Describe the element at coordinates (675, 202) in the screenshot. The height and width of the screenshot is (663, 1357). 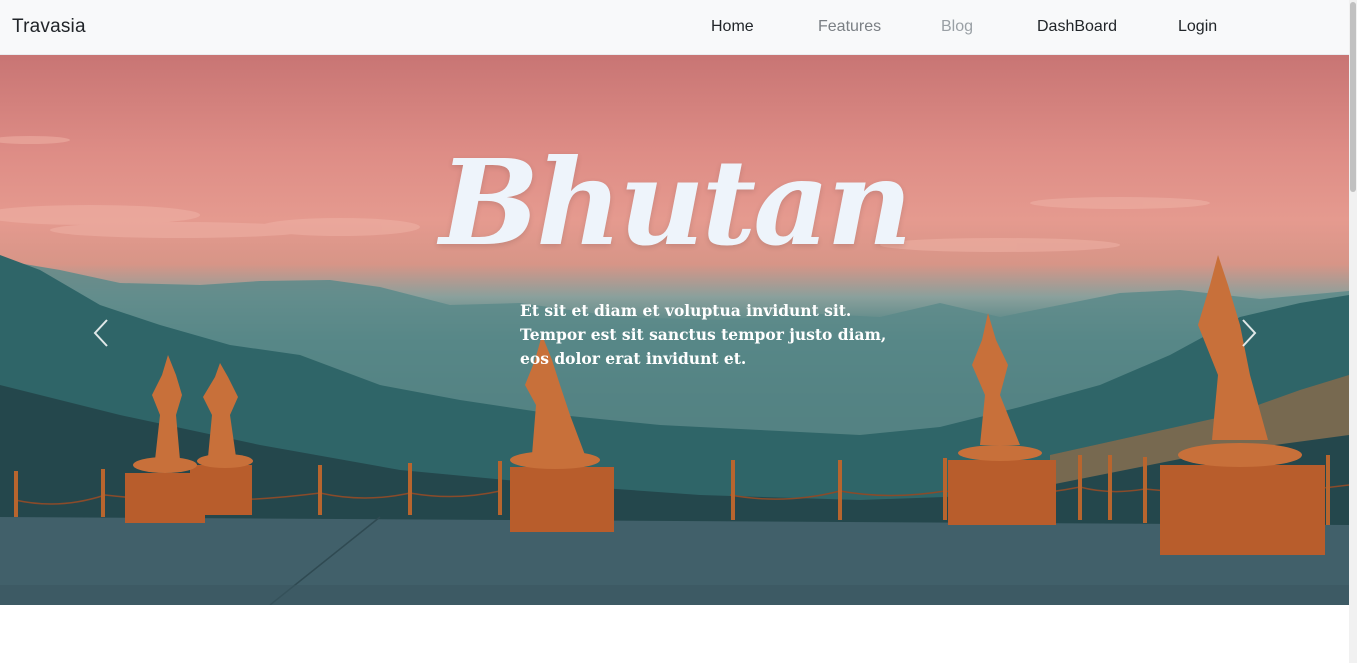
I see `hero-title: Bhutan` at that location.